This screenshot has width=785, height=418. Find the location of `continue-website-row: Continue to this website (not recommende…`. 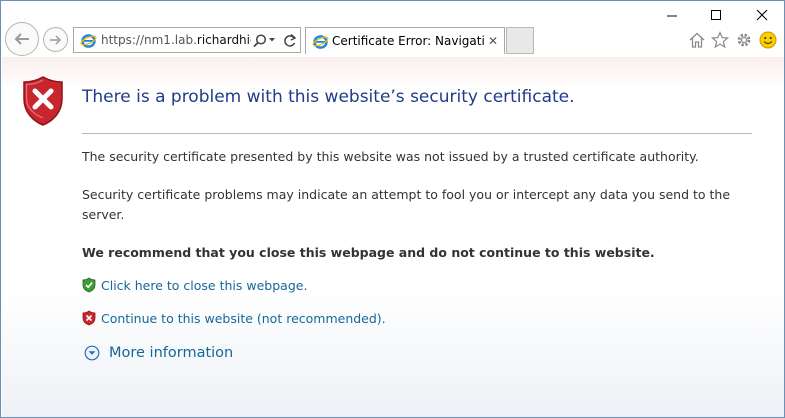

continue-website-row: Continue to this website (not recommende… is located at coordinates (234, 318).